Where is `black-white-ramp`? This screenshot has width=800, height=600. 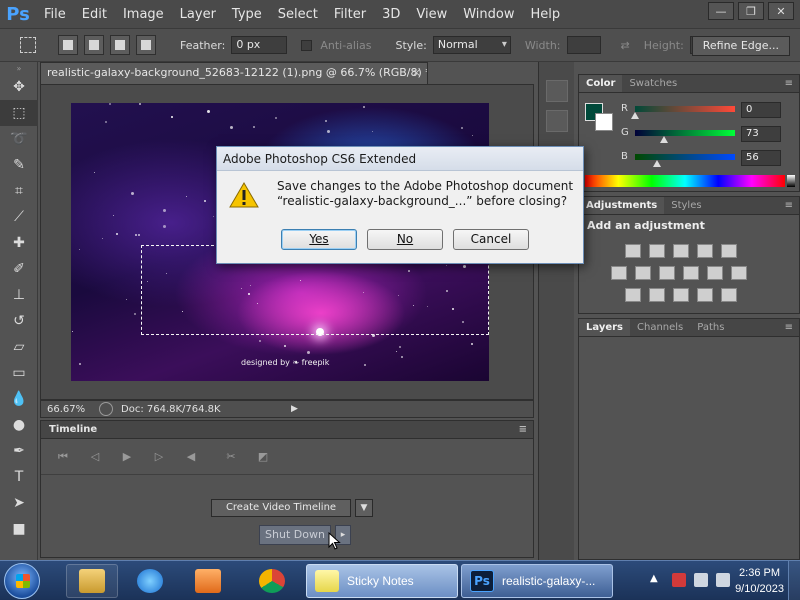 black-white-ramp is located at coordinates (791, 181).